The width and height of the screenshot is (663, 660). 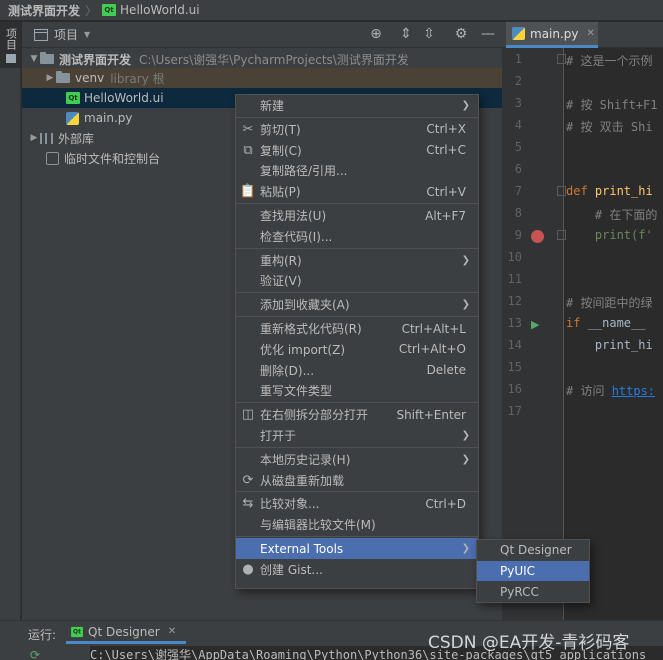 I want to click on breakpoint-icon, so click(x=537, y=236).